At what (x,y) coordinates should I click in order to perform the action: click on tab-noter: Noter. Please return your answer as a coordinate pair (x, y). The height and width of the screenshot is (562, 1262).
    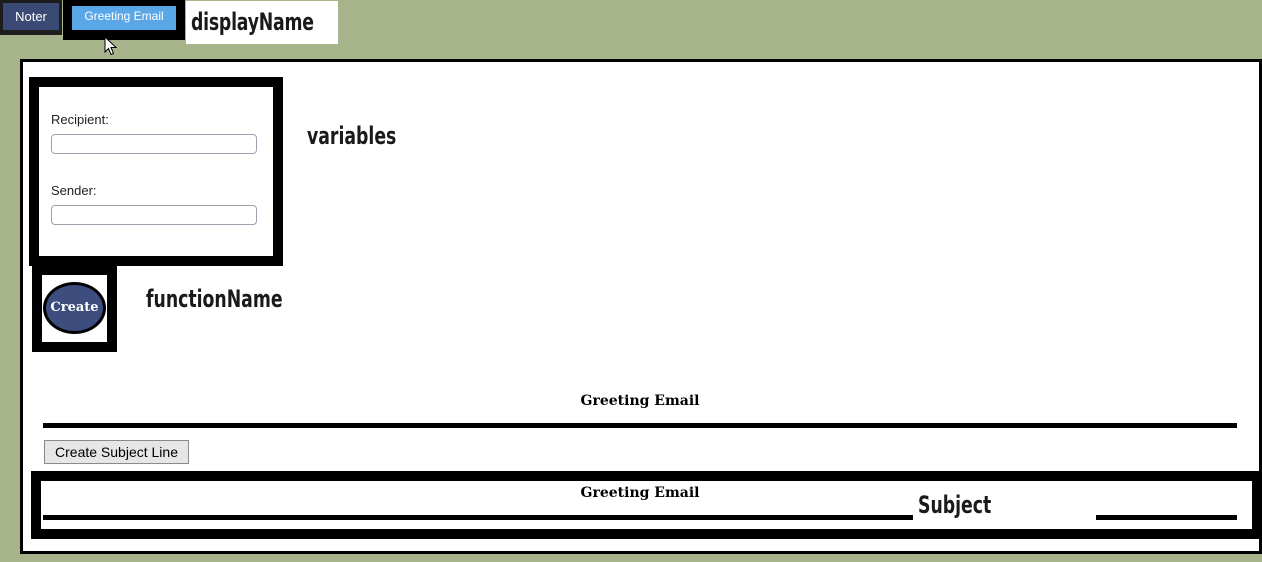
    Looking at the image, I should click on (31, 16).